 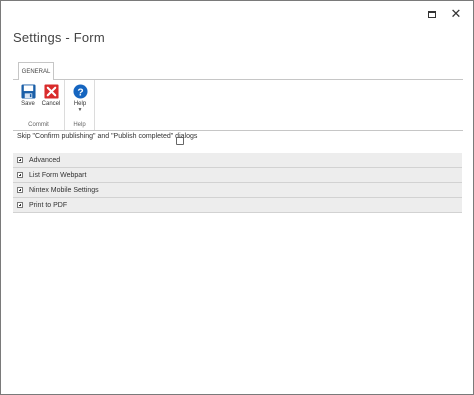 What do you see at coordinates (48, 205) in the screenshot?
I see `section-label: Print to PDF` at bounding box center [48, 205].